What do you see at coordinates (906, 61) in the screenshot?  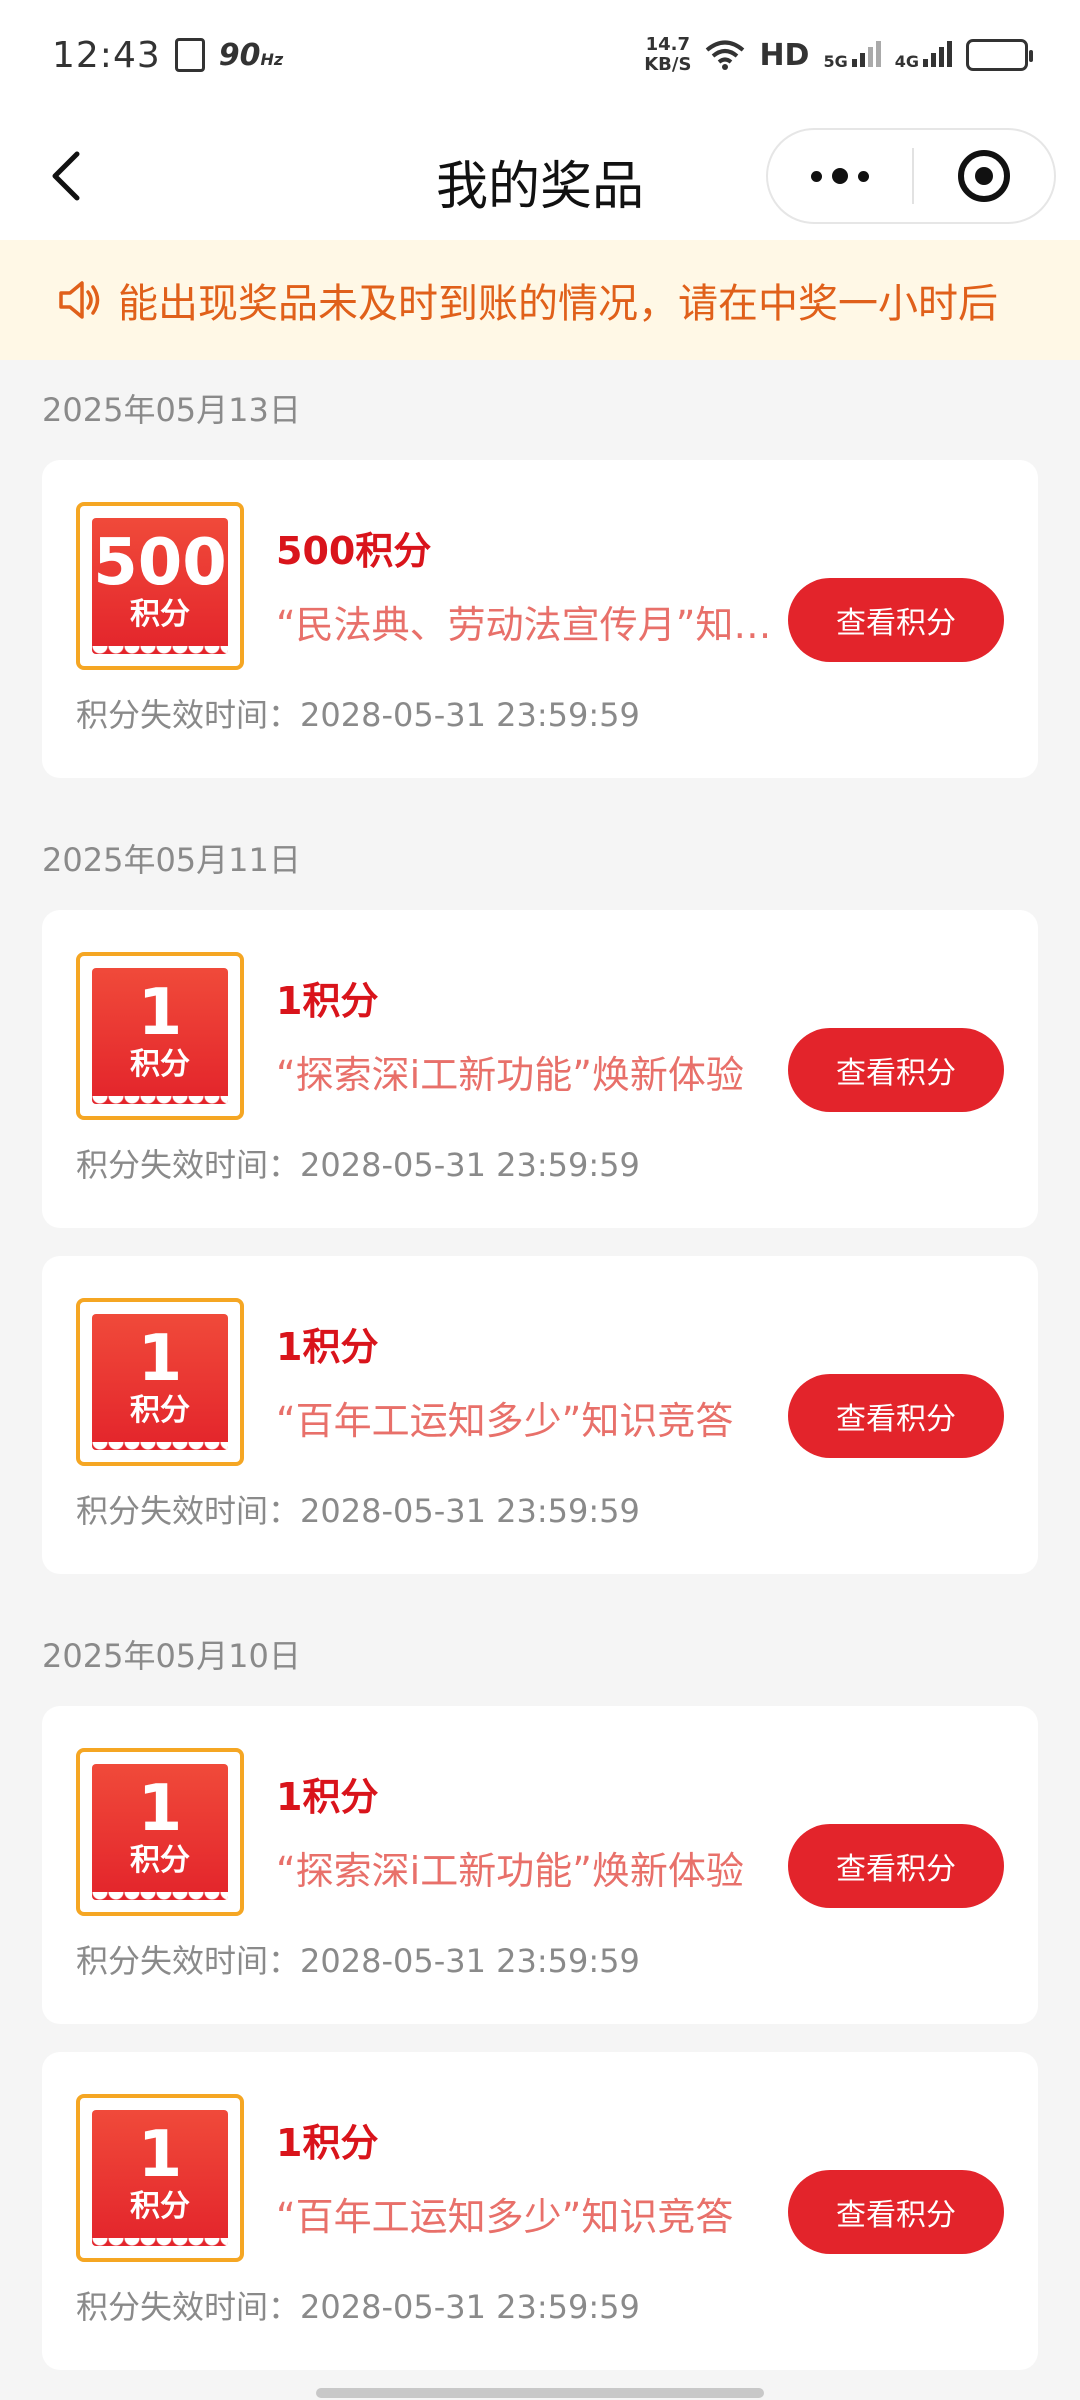 I see `sim2-type: 4G` at bounding box center [906, 61].